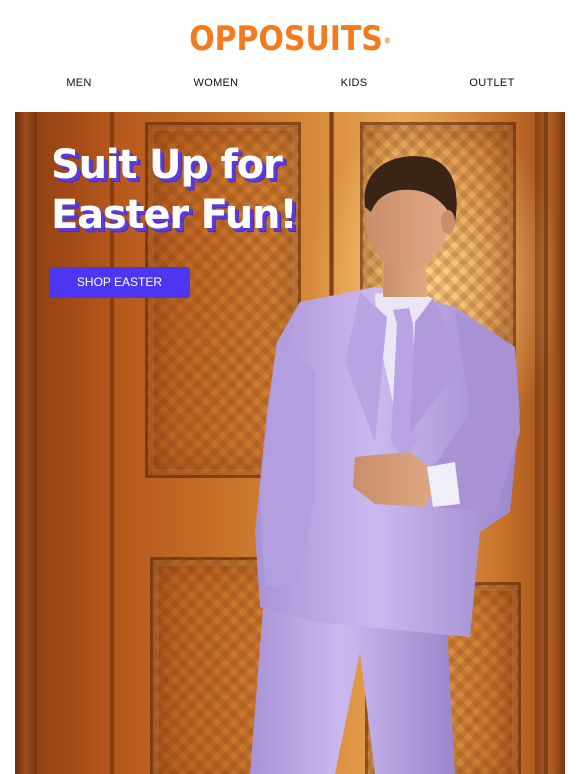 Image resolution: width=580 pixels, height=774 pixels. What do you see at coordinates (119, 282) in the screenshot?
I see `shop-easter-button: SHOP EASTER` at bounding box center [119, 282].